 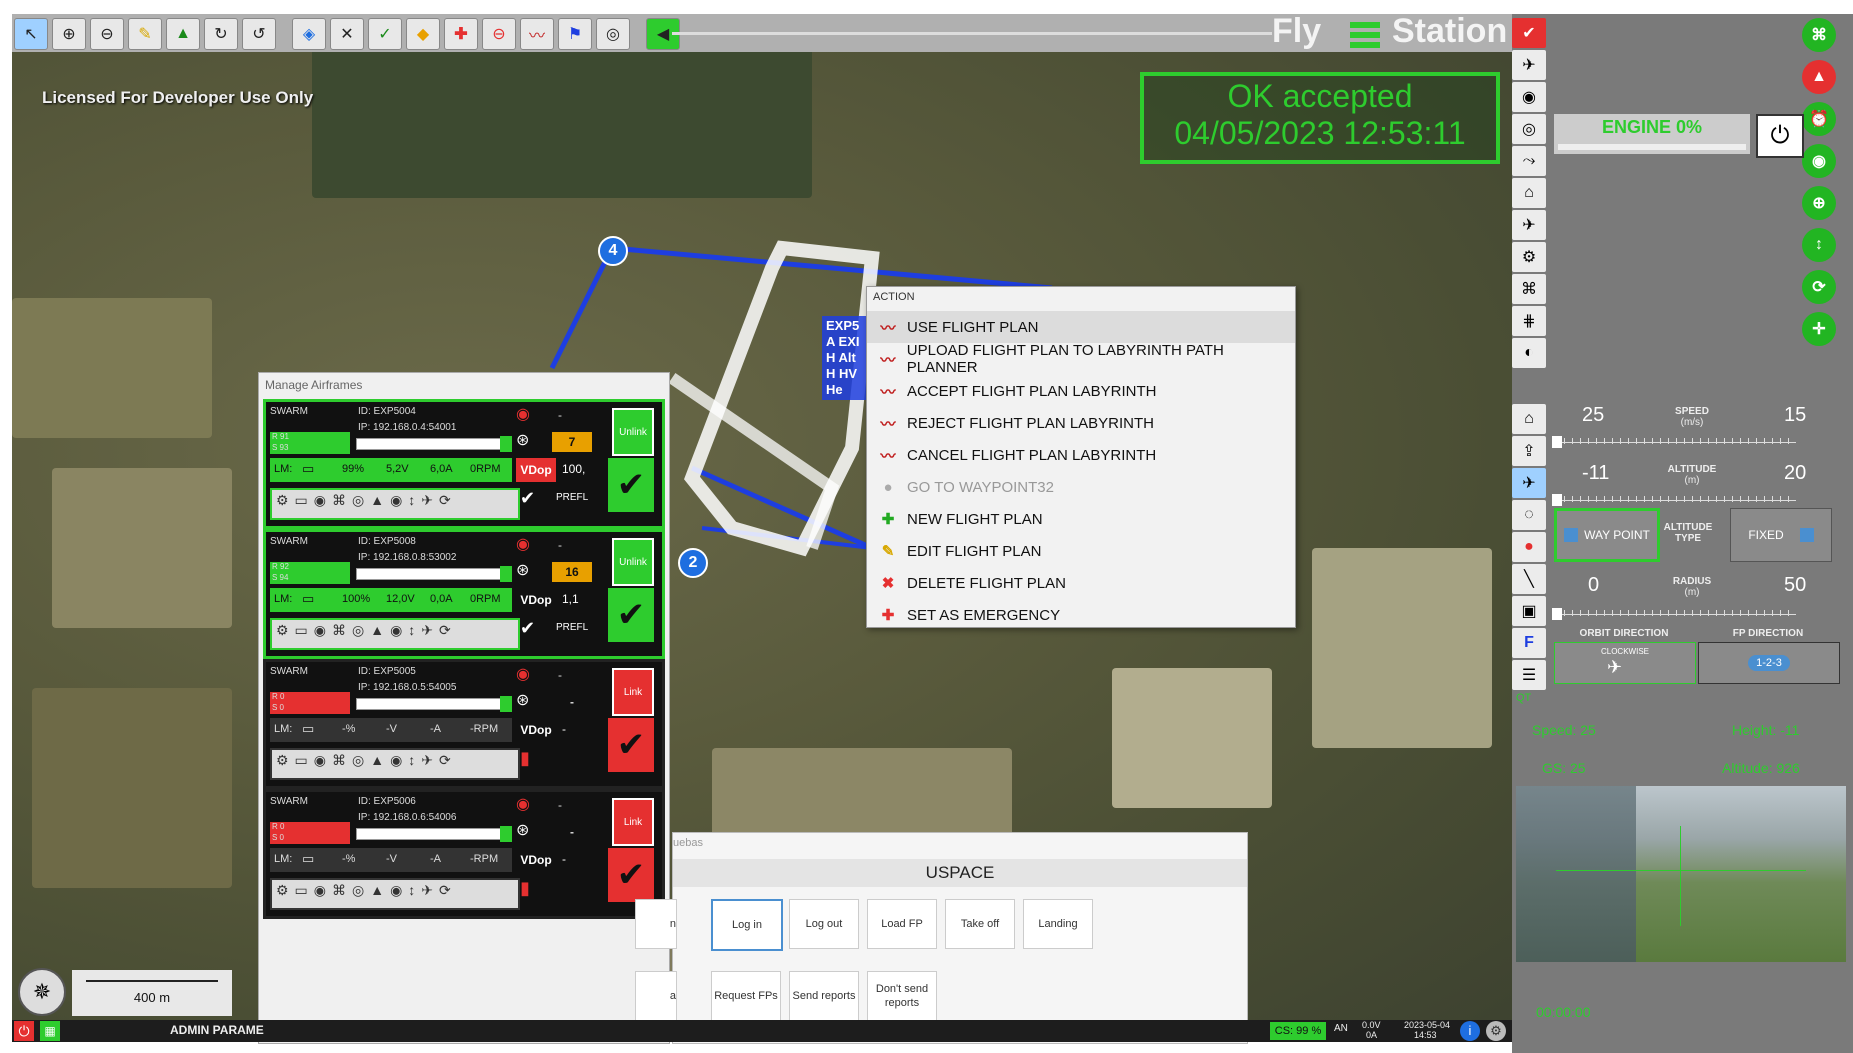 I want to click on target-icon: ✛, so click(x=1819, y=329).